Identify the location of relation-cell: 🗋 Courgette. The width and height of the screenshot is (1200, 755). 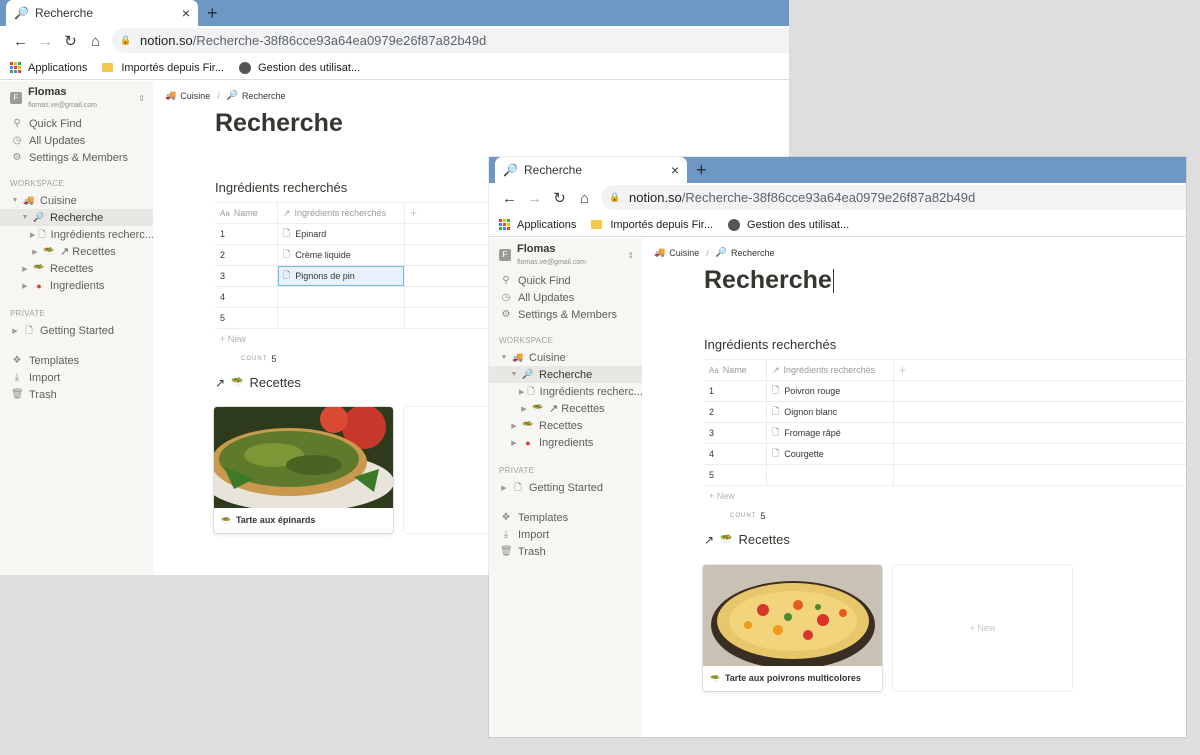
(830, 454).